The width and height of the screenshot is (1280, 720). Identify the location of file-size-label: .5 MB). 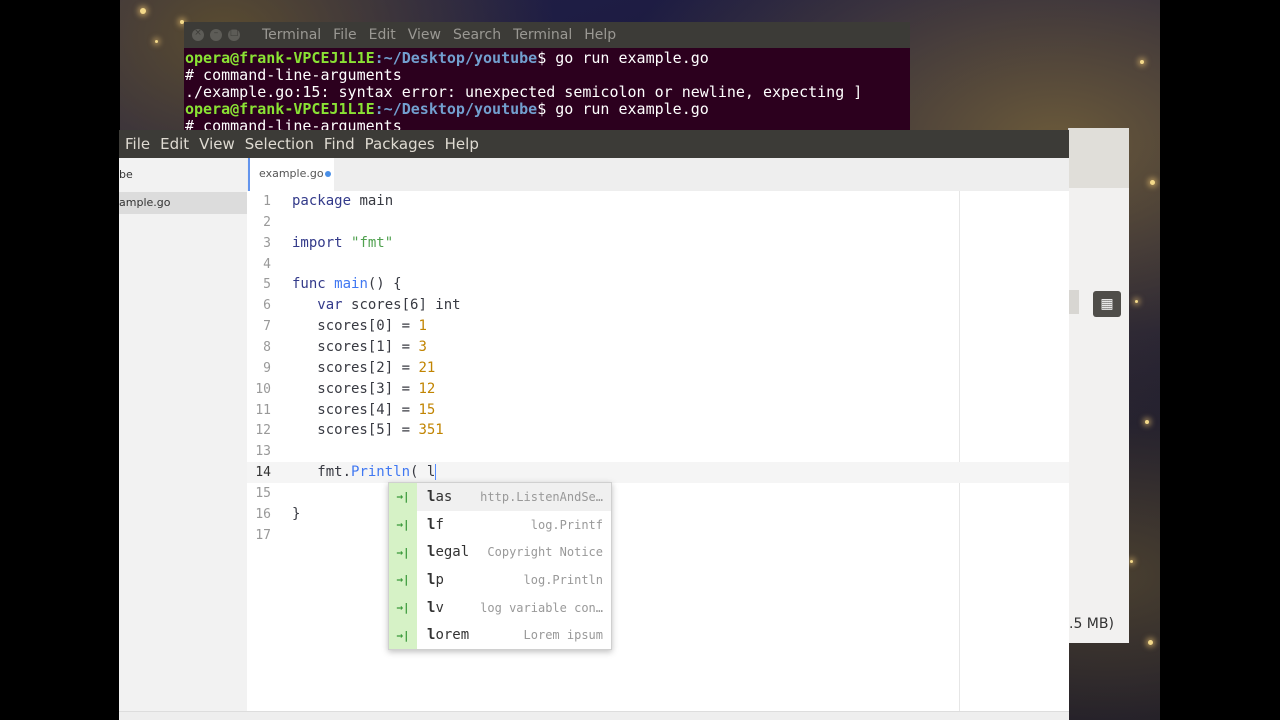
(1091, 624).